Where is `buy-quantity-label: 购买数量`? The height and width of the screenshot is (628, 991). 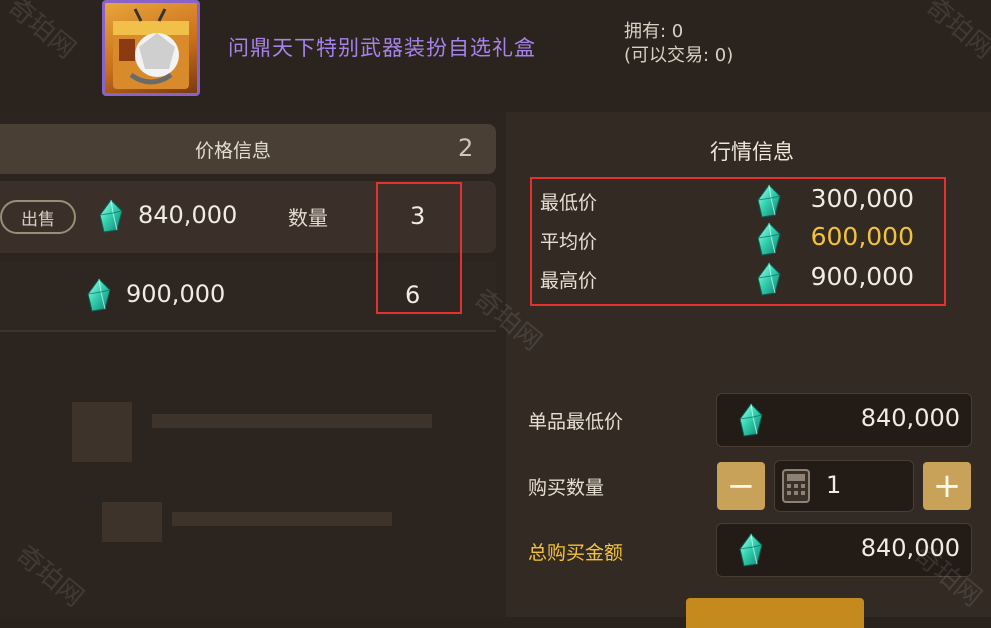 buy-quantity-label: 购买数量 is located at coordinates (566, 488).